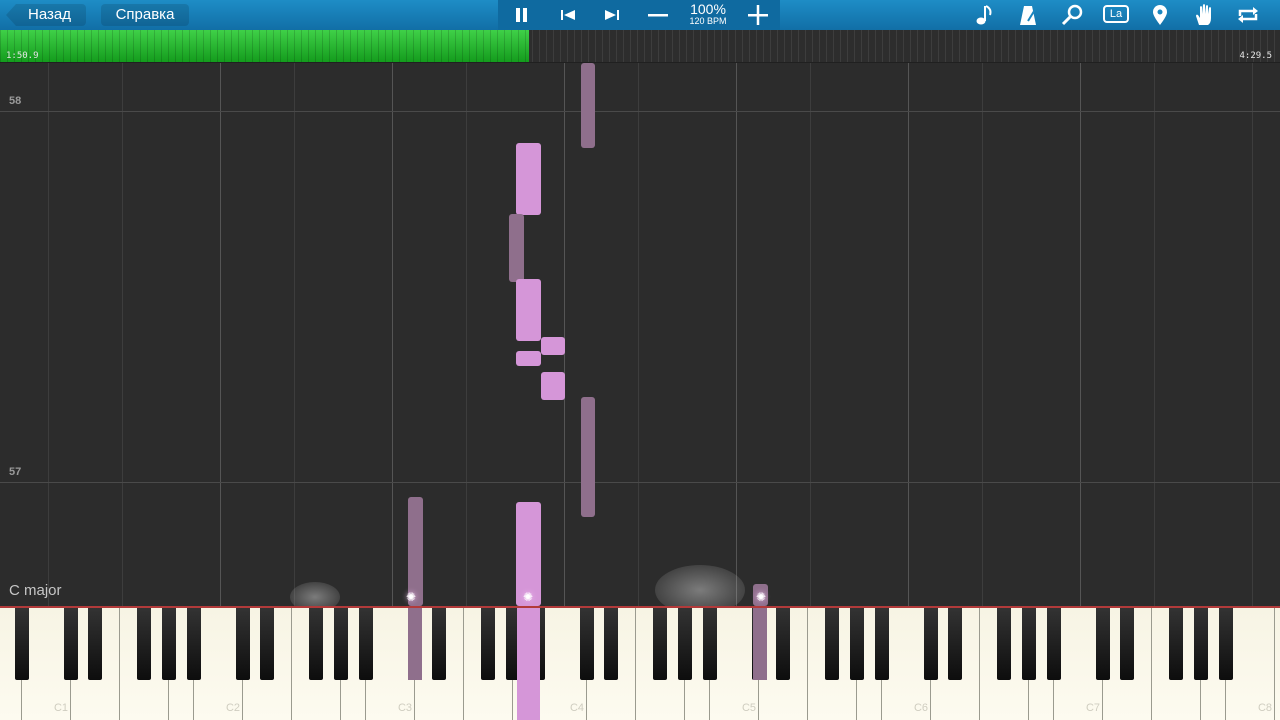  Describe the element at coordinates (1265, 708) in the screenshot. I see `octave-label: C8` at that location.